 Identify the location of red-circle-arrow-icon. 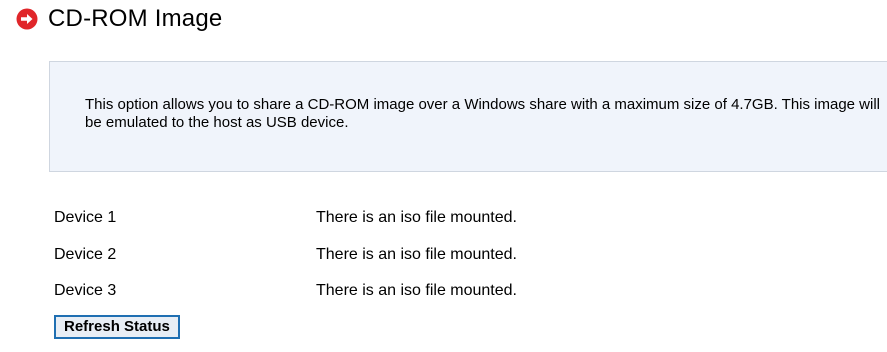
(27, 19).